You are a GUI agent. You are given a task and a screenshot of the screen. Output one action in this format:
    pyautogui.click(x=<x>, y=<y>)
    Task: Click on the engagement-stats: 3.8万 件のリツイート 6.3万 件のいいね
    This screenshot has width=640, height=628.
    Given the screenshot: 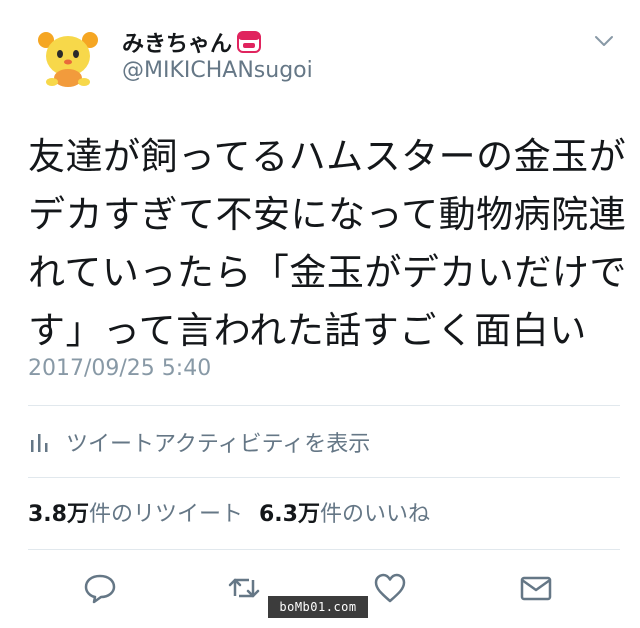 What is the action you would take?
    pyautogui.click(x=237, y=512)
    